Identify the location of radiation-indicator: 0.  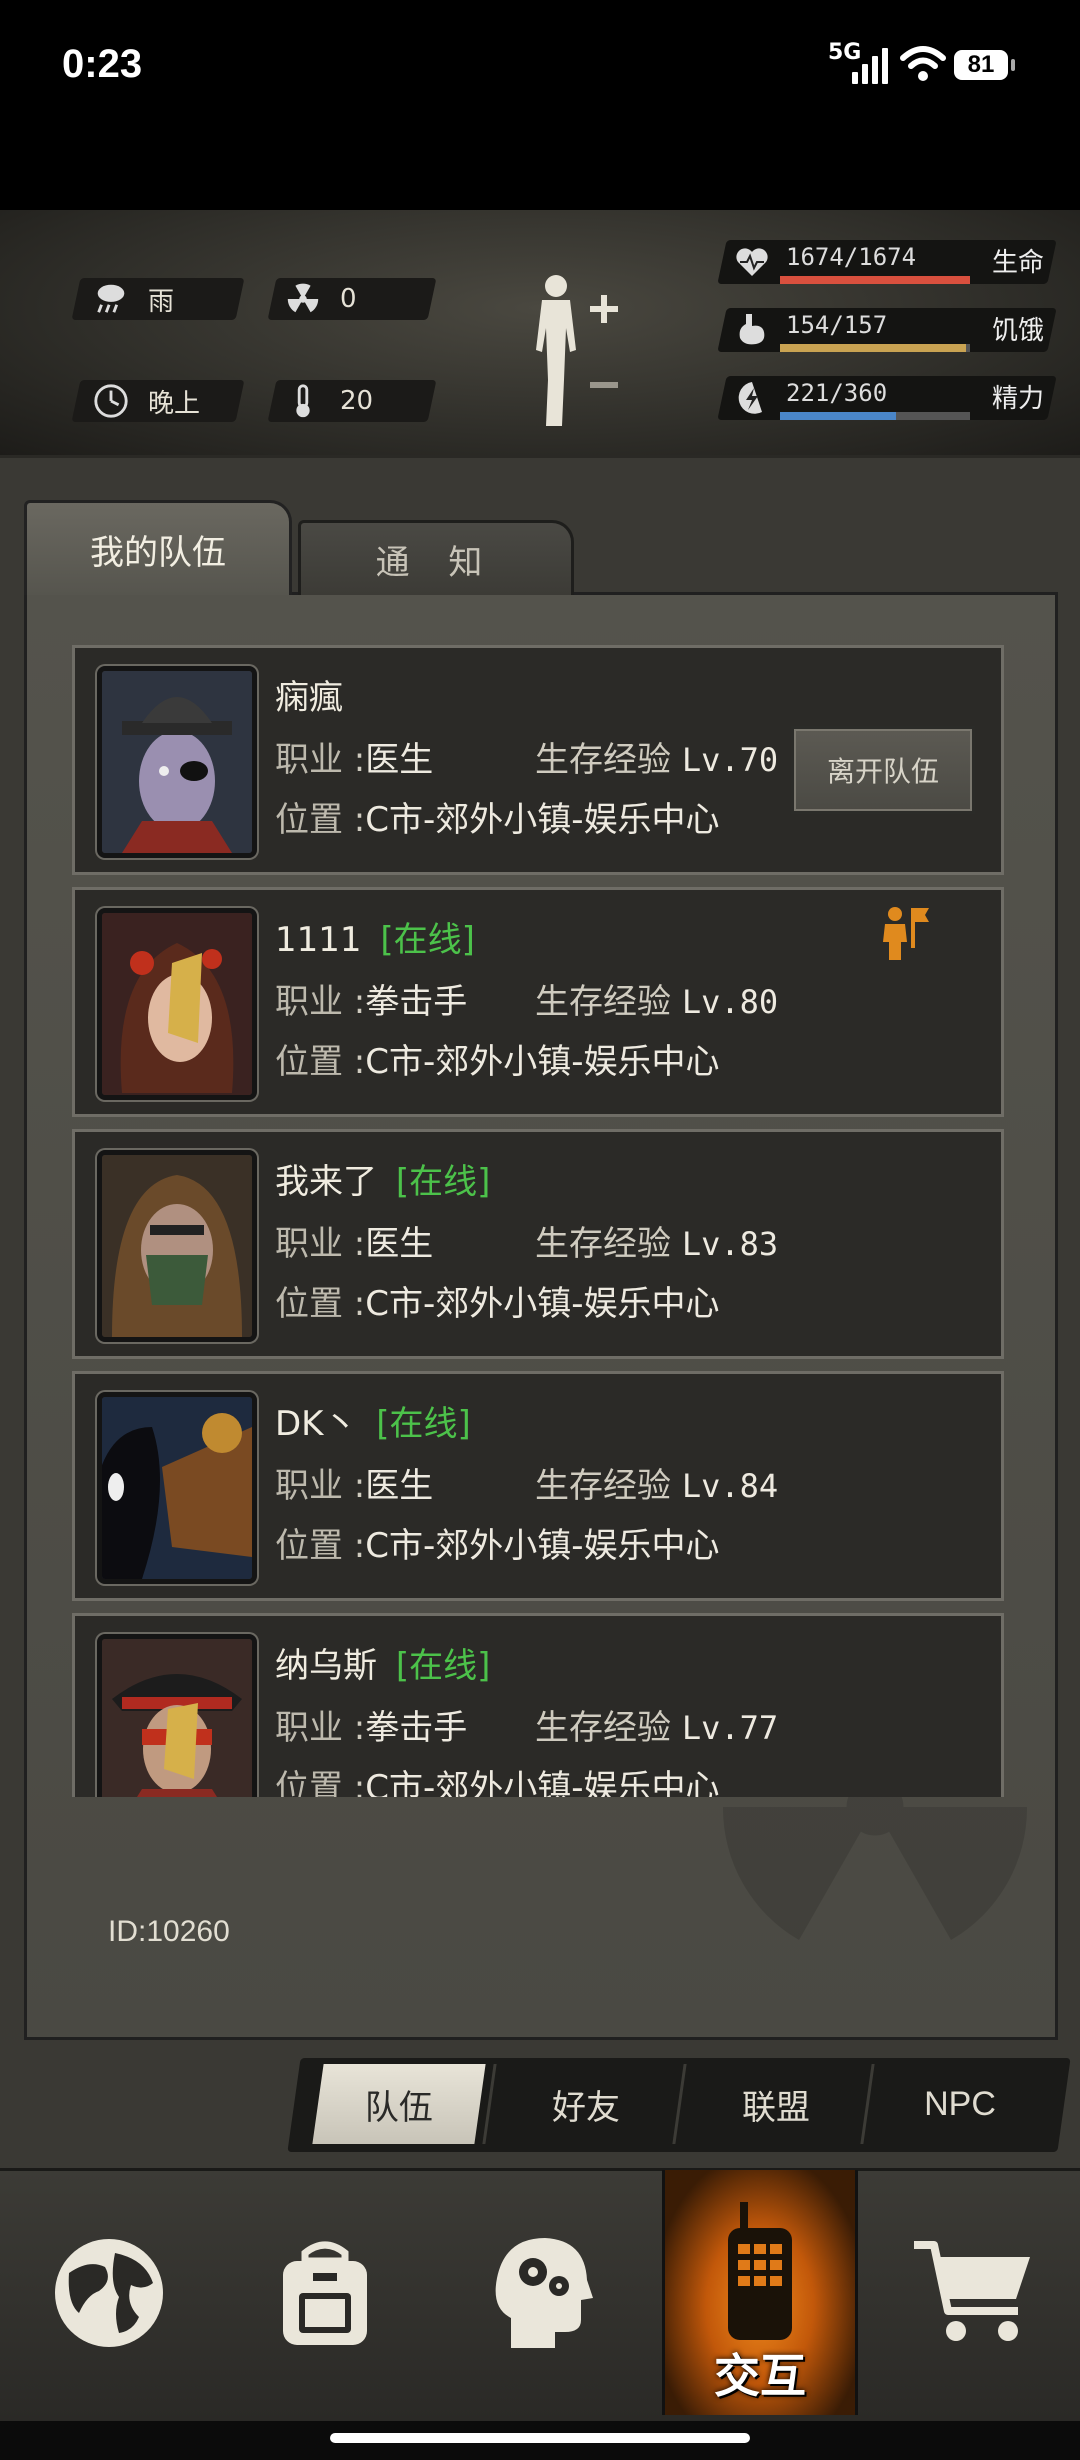
(320, 299).